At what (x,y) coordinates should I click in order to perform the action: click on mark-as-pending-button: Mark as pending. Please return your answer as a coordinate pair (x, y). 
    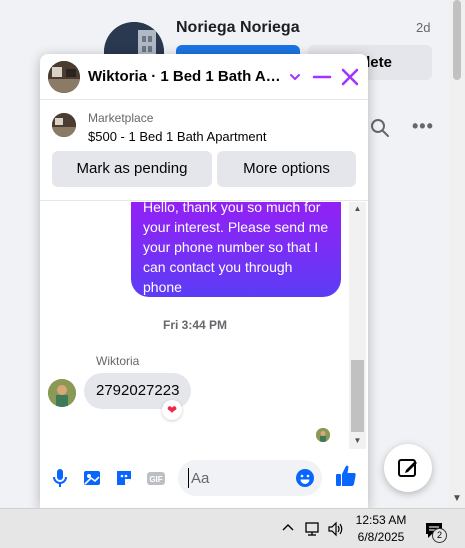
    Looking at the image, I should click on (132, 169).